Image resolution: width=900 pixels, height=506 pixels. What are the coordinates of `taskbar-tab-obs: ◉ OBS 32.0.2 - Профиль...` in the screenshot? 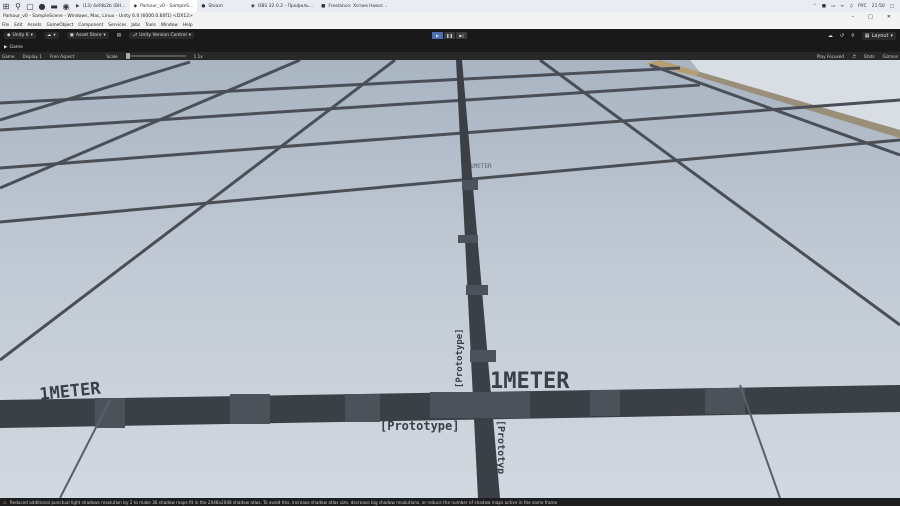 It's located at (282, 6).